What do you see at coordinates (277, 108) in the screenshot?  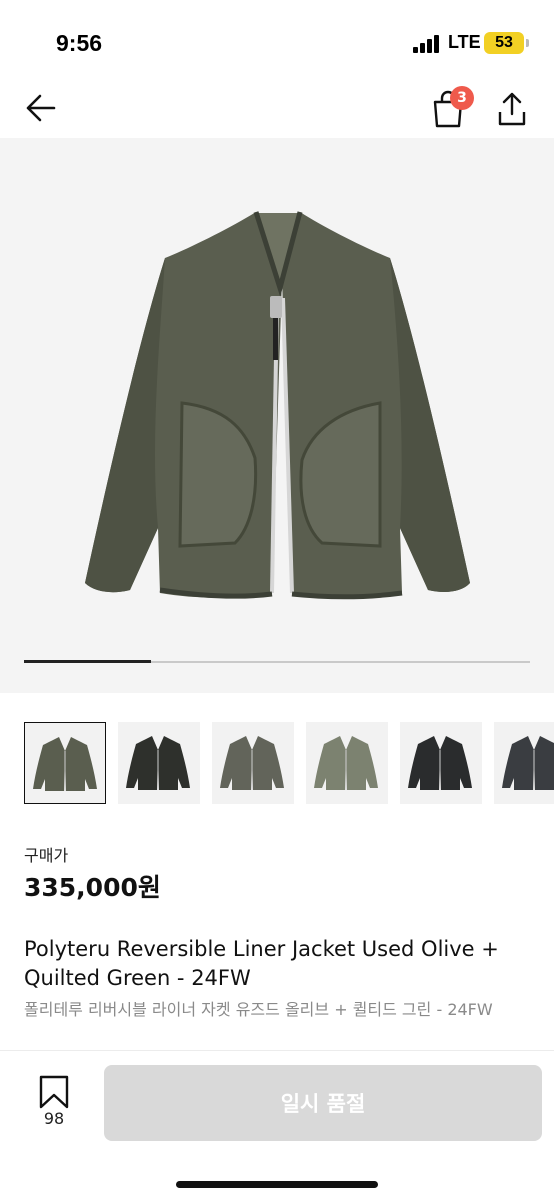 I see `top-nav: 3` at bounding box center [277, 108].